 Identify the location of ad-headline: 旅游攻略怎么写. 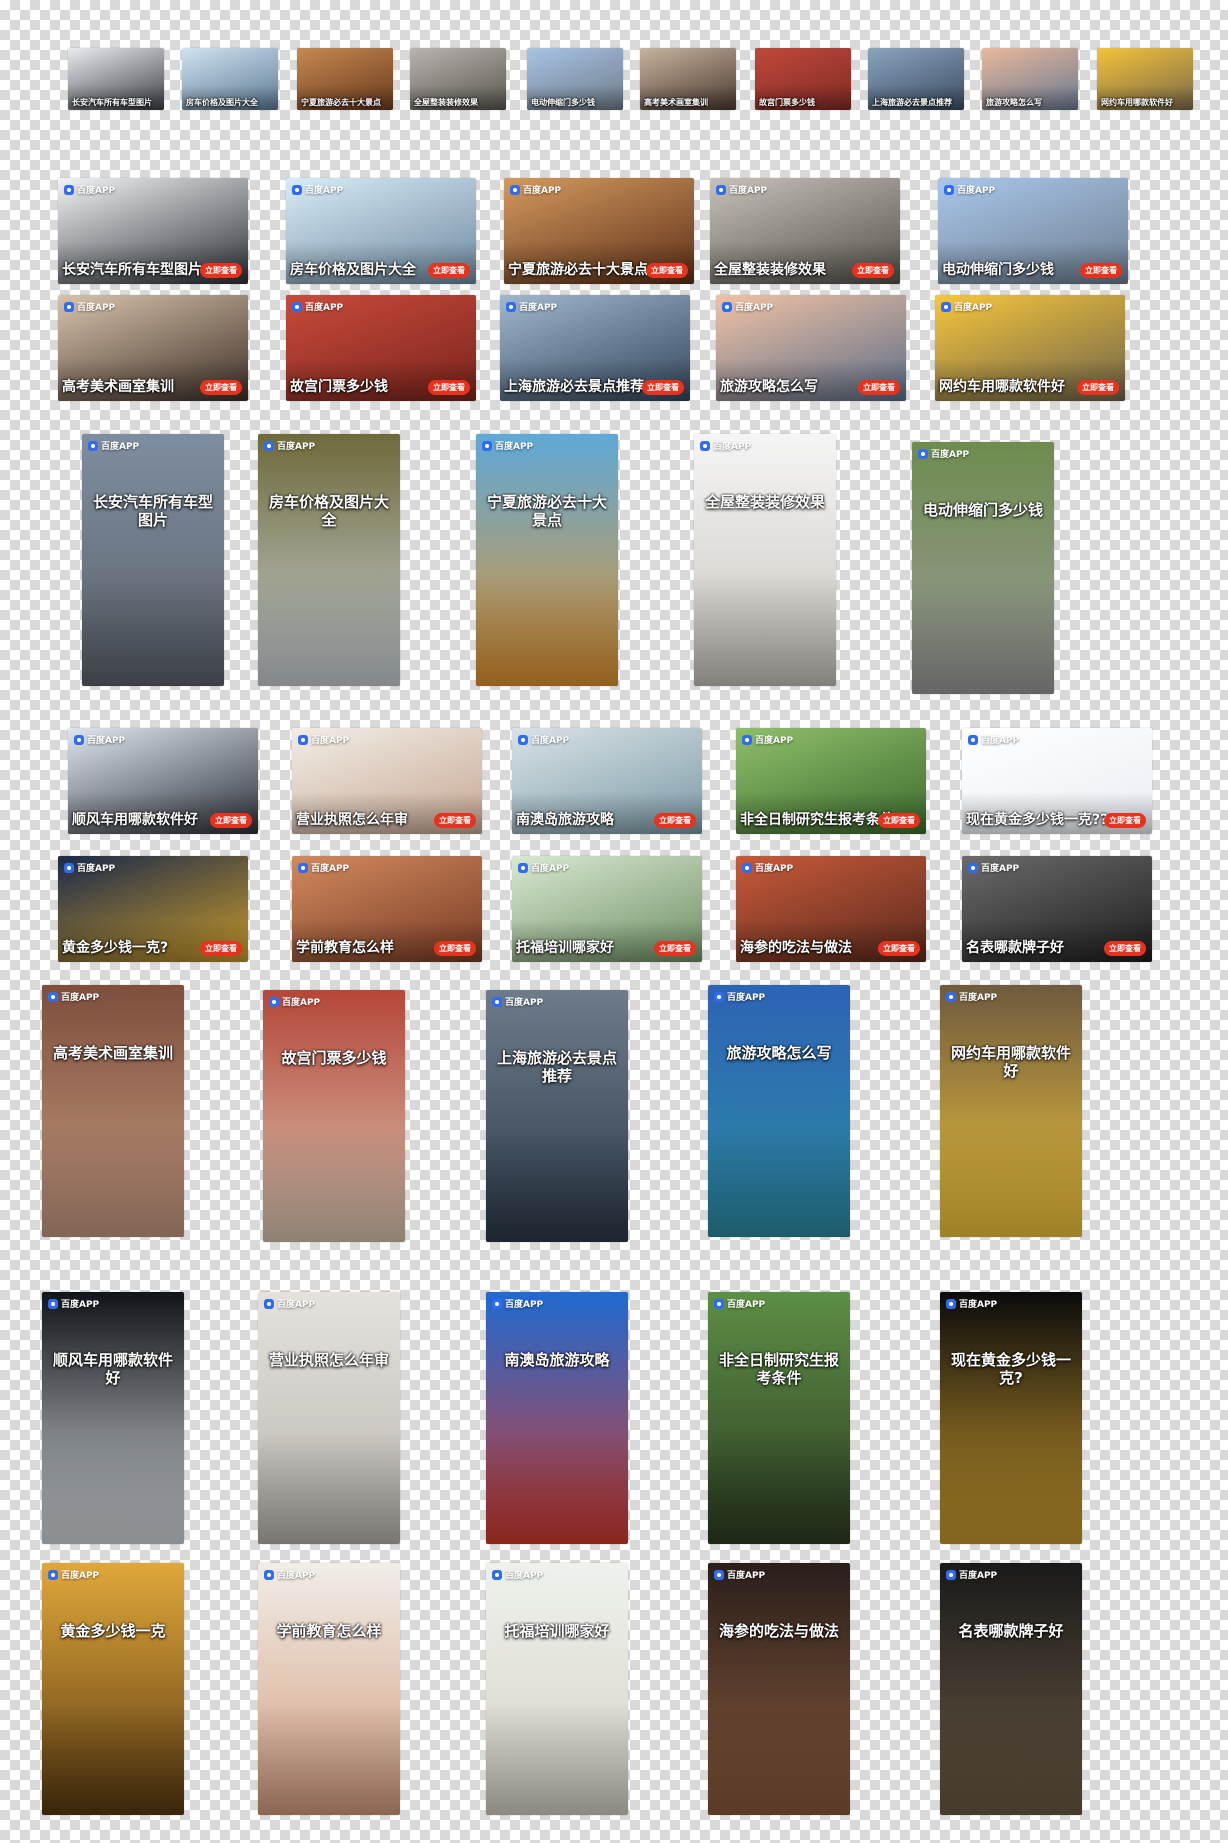
(1014, 102).